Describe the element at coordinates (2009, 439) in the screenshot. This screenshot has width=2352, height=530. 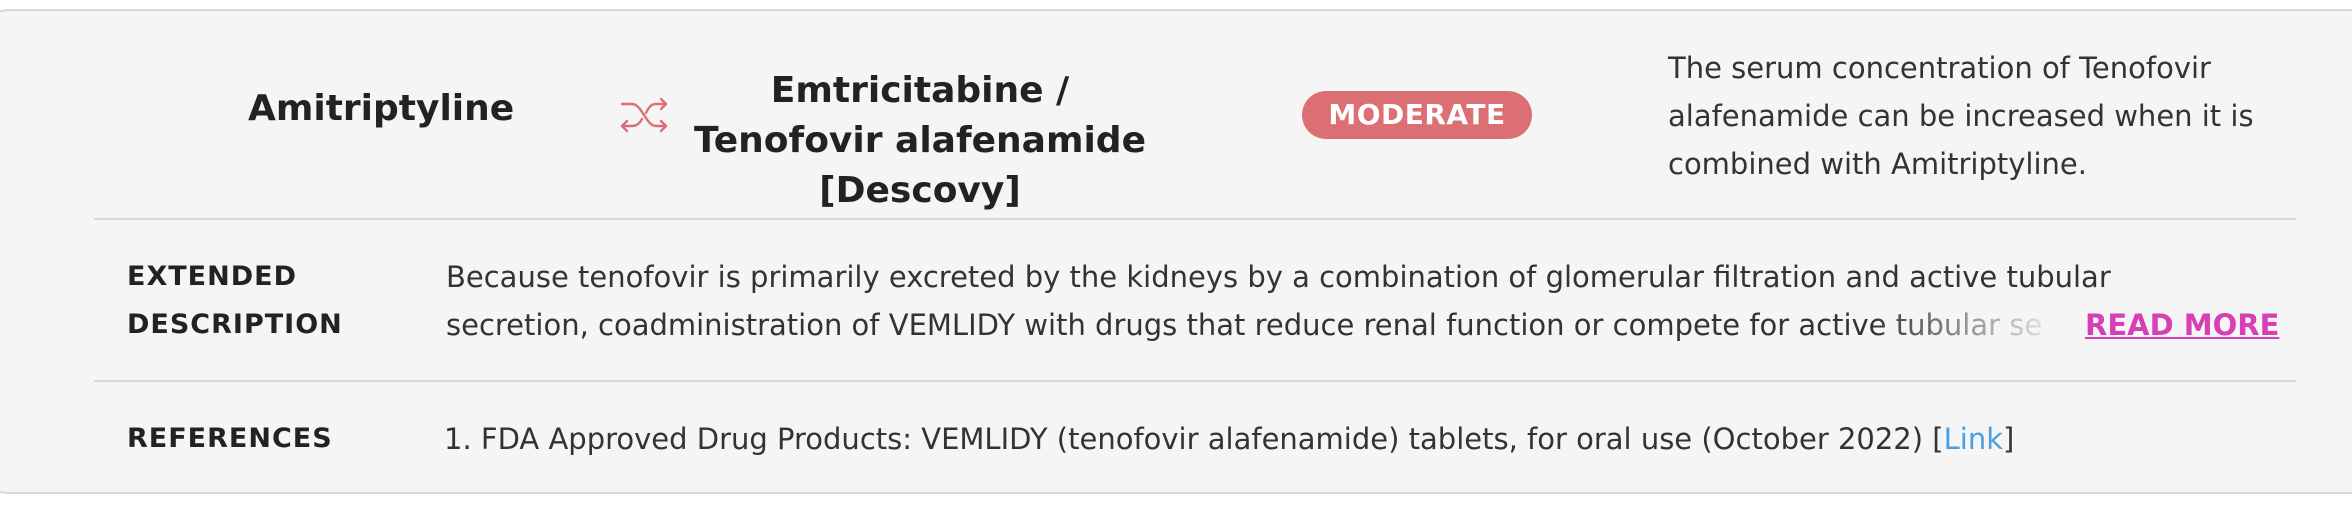
I see `reference-bracket: ]` at that location.